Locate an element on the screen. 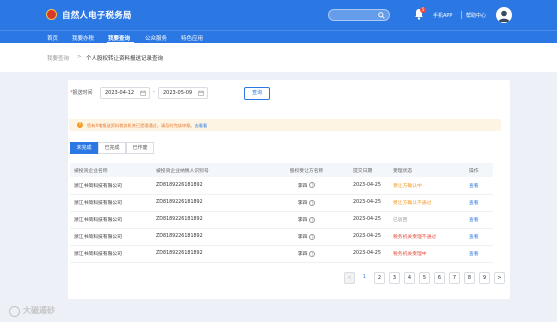  end-date-field: 2023-05-09 is located at coordinates (183, 93).